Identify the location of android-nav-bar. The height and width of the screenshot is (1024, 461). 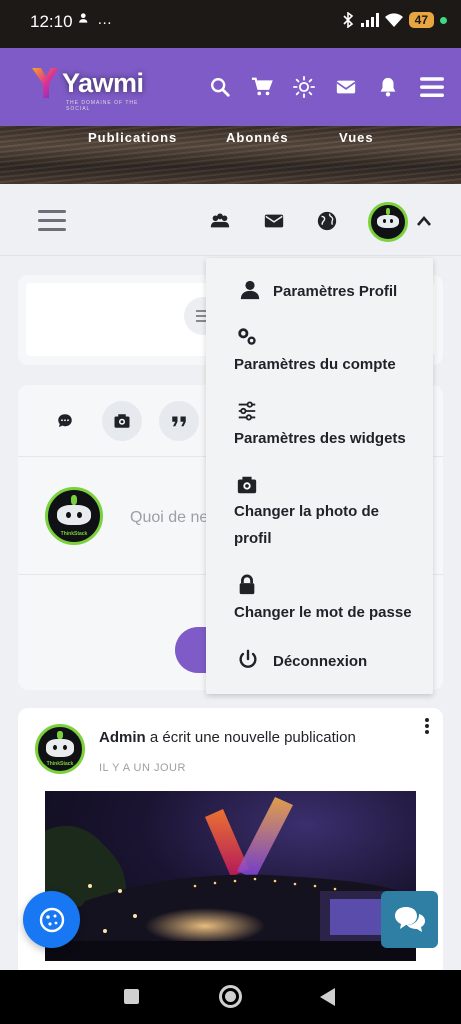
(230, 997).